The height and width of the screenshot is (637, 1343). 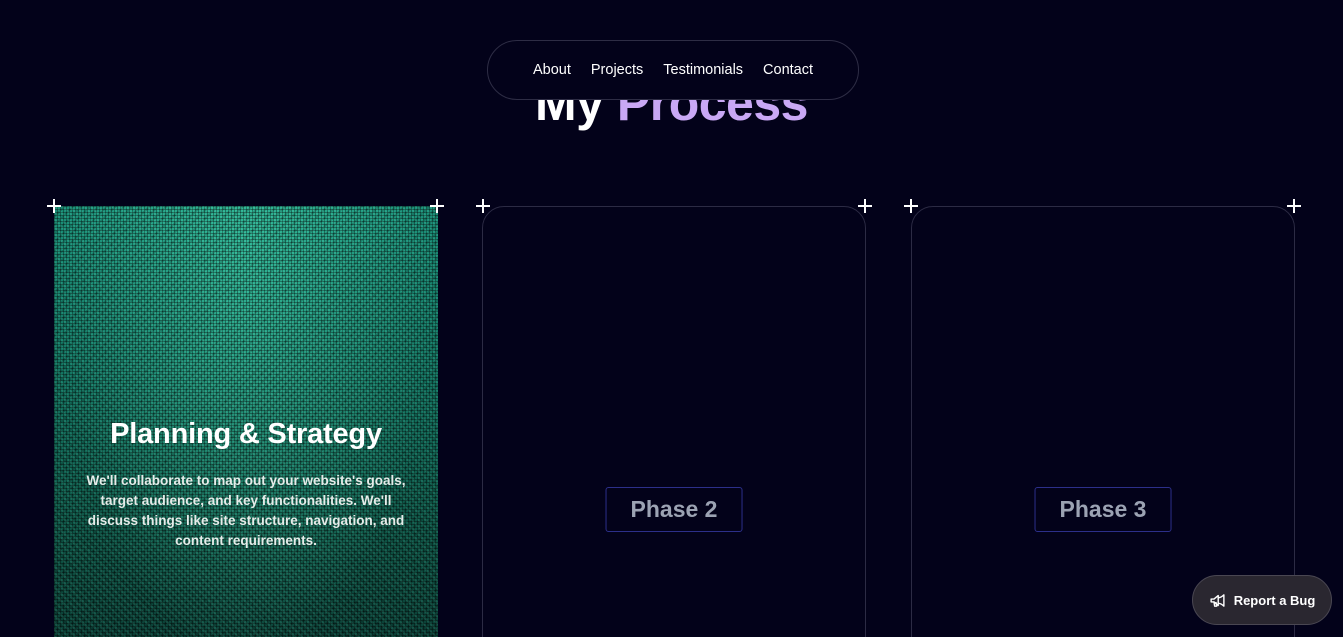 I want to click on navbar: About Projects Testimonials Contact, so click(x=673, y=70).